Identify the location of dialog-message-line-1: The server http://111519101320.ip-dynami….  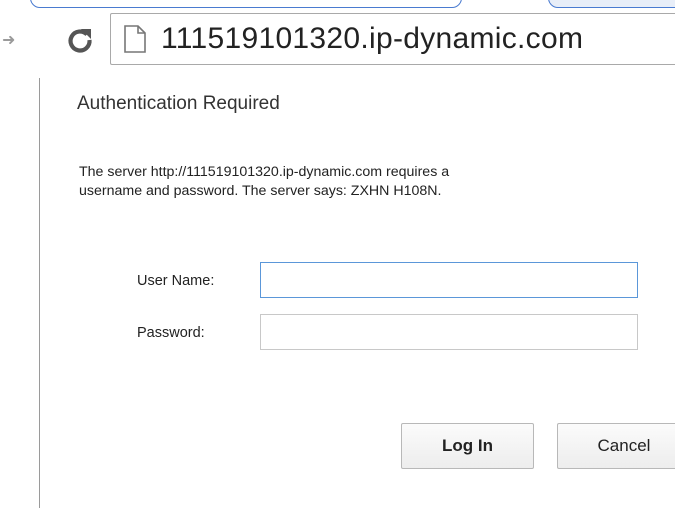
(264, 172).